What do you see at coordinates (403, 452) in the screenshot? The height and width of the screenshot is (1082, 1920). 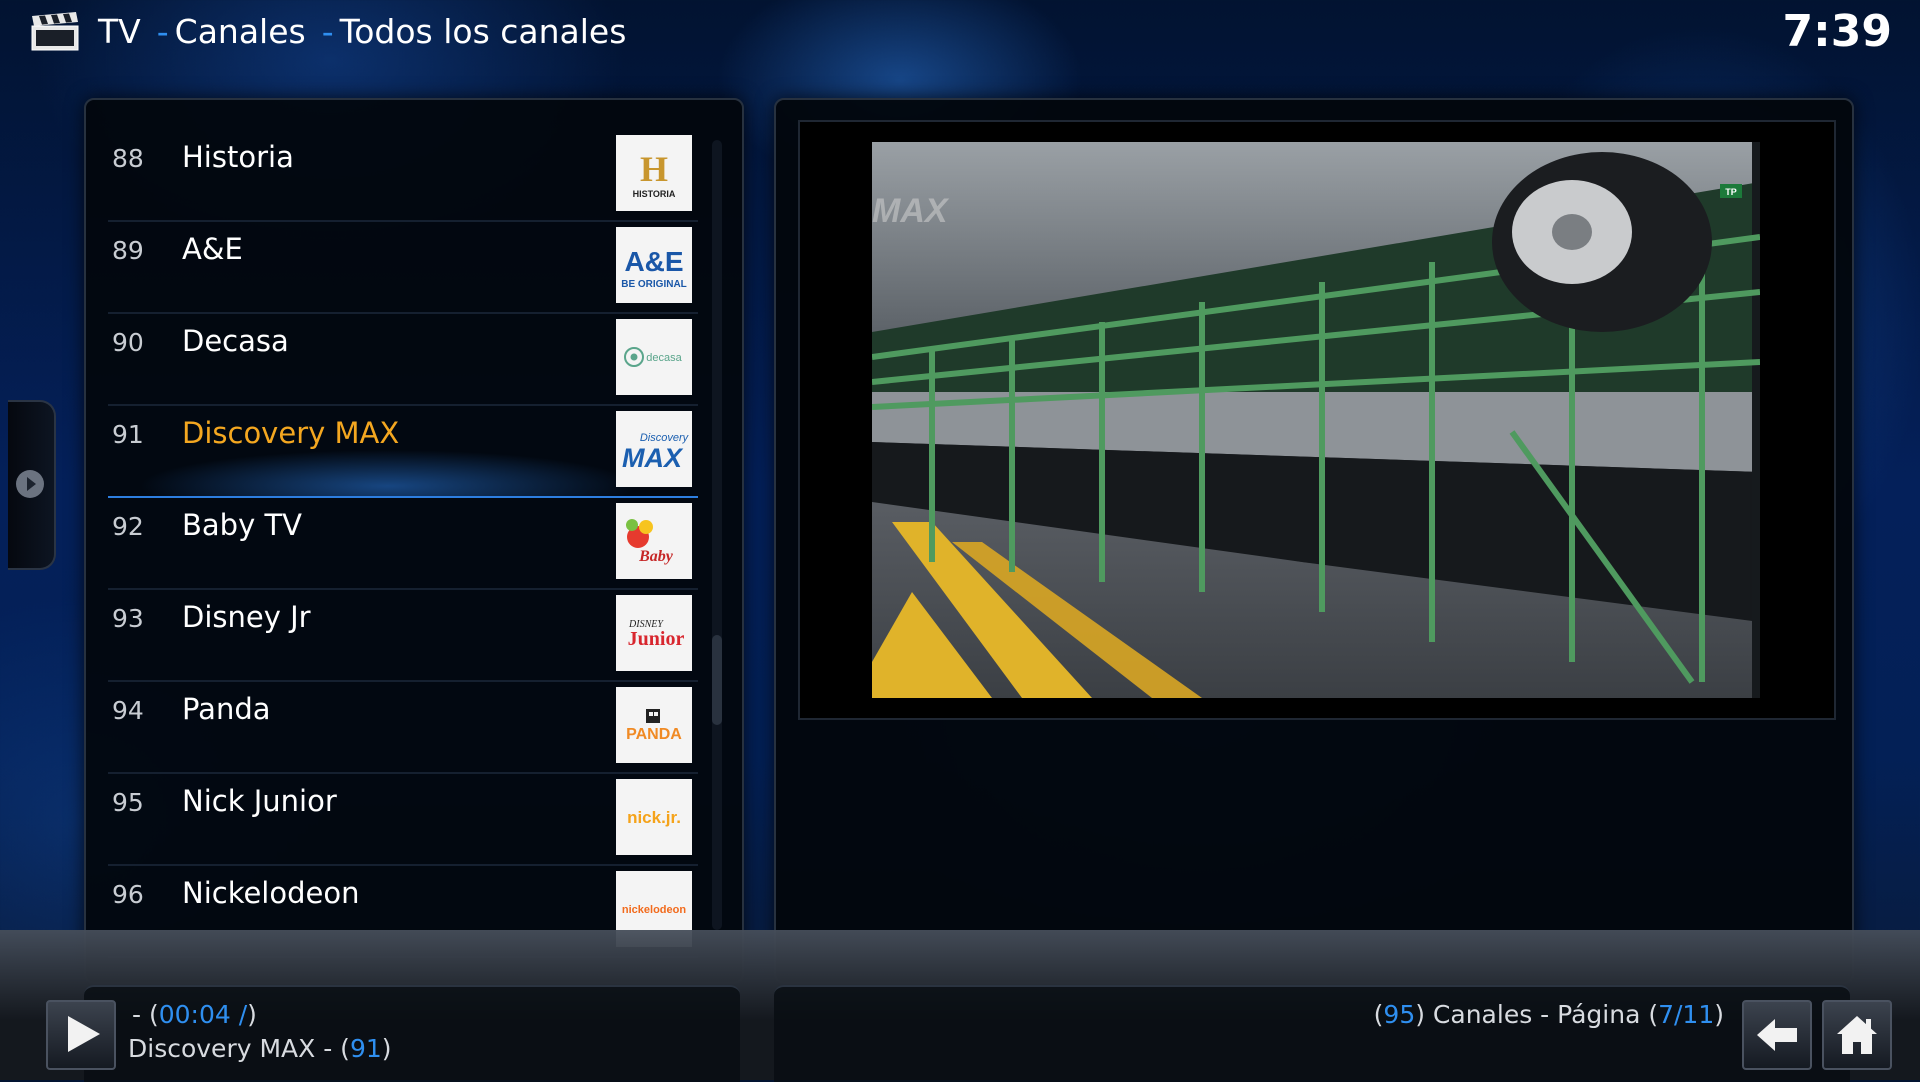 I see `channel-row-selected: 91 Discovery MAX Discovery MAX` at bounding box center [403, 452].